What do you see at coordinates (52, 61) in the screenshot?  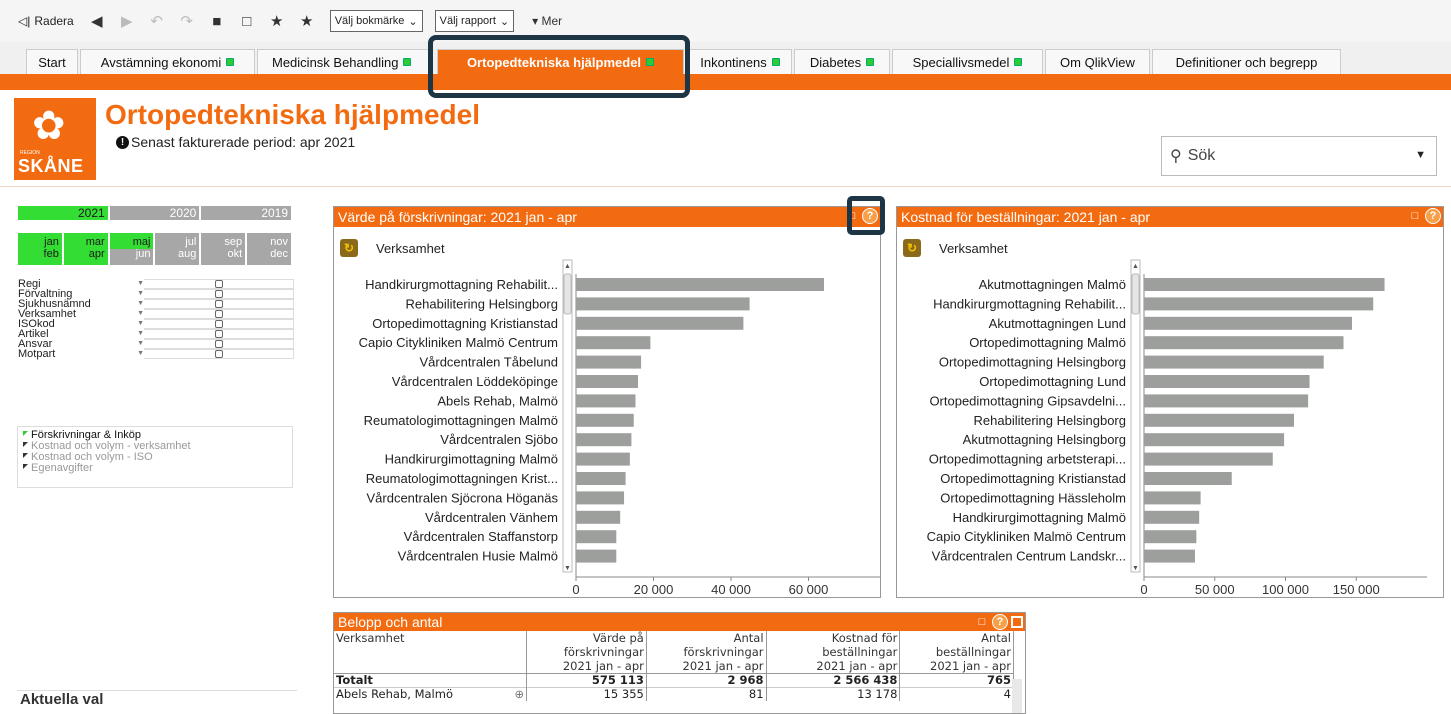 I see `tab-start: Start` at bounding box center [52, 61].